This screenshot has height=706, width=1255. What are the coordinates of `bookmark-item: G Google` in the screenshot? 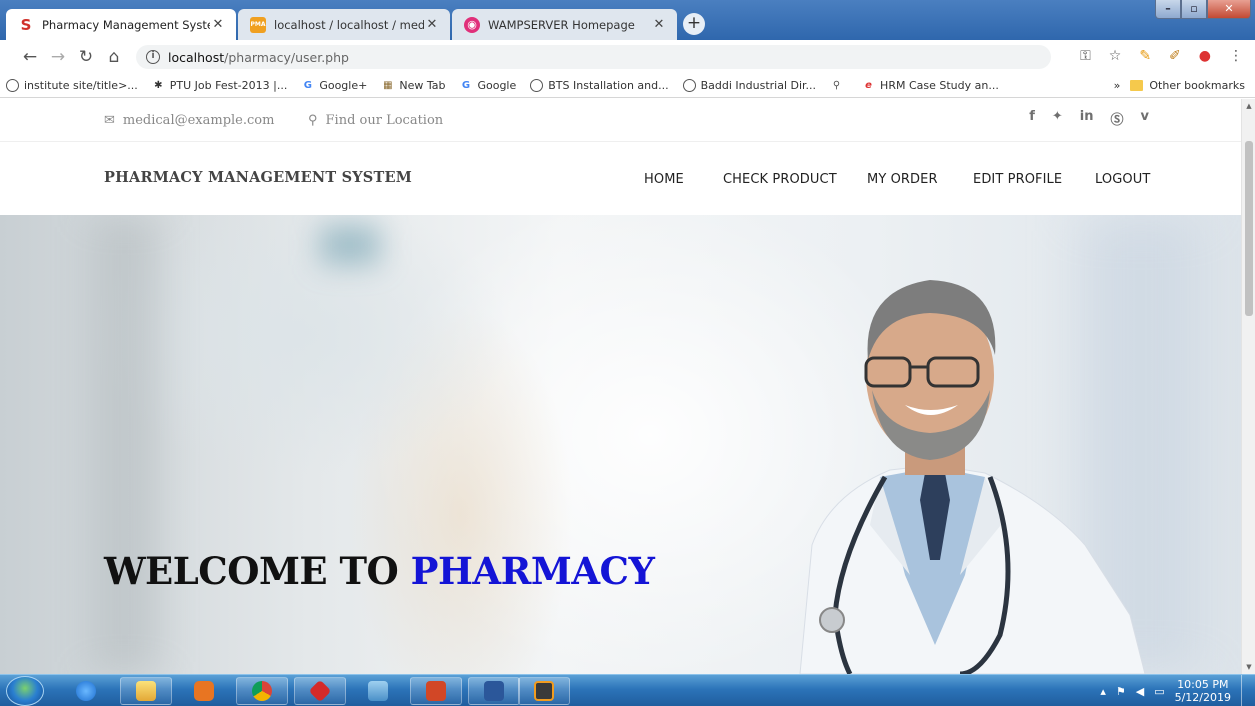 It's located at (487, 85).